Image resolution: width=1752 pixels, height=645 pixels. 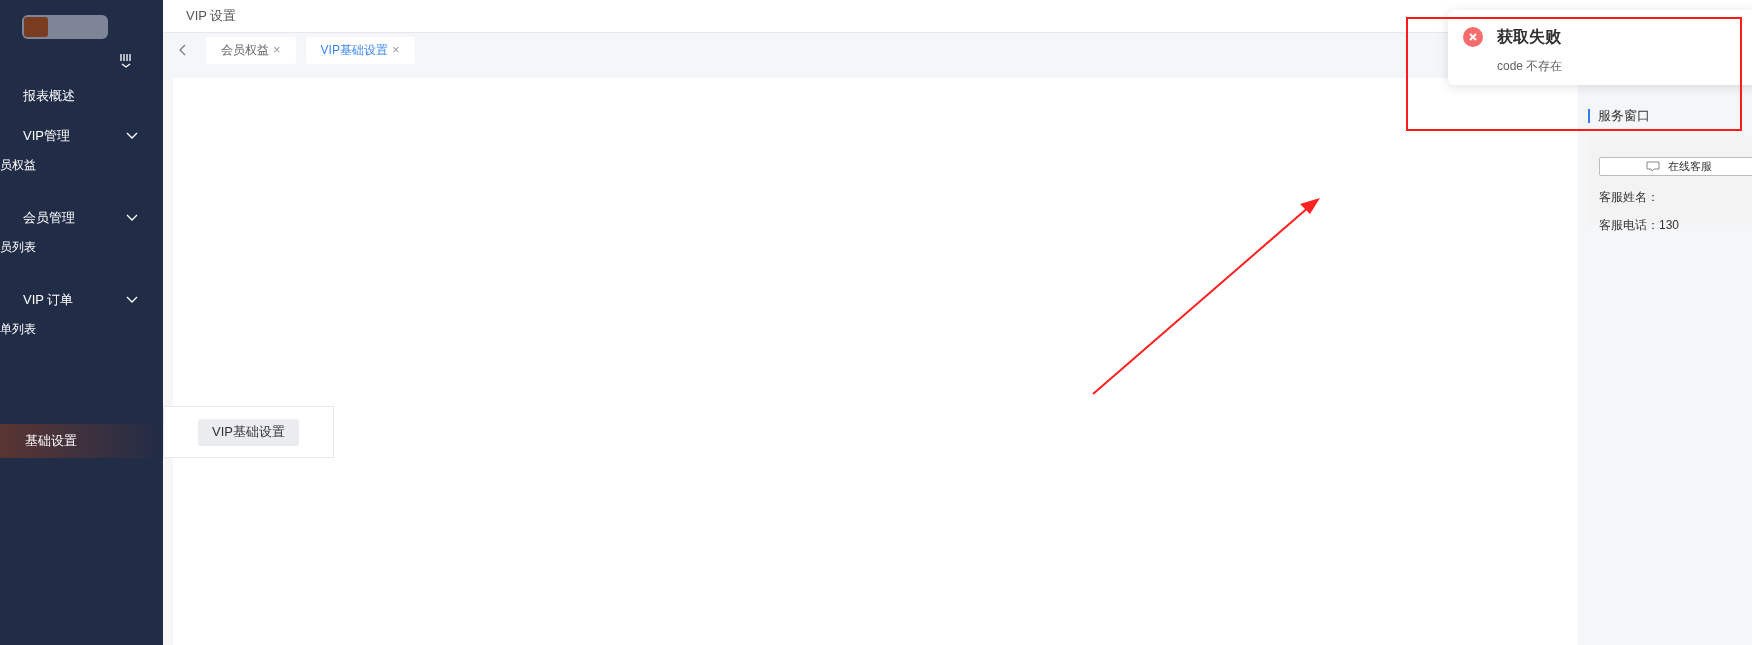 I want to click on submenu-item: 员权益, so click(x=18, y=165).